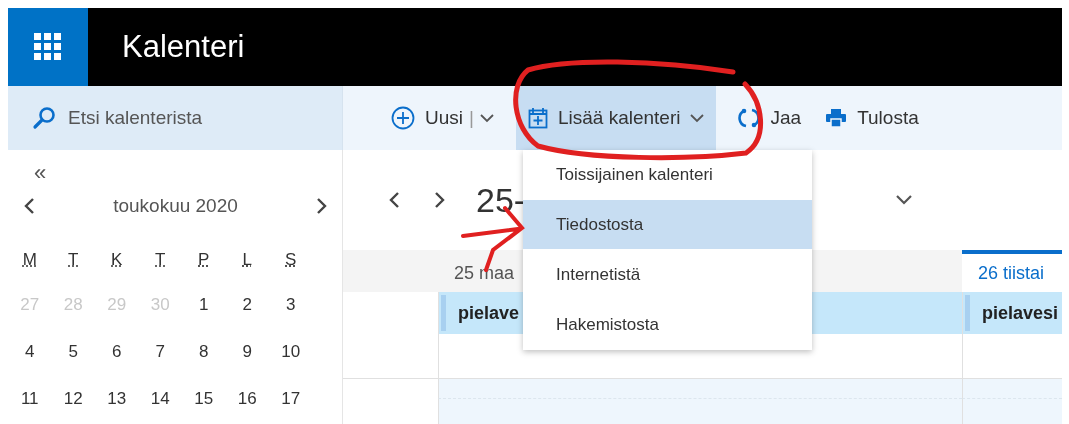 This screenshot has height=424, width=1069. What do you see at coordinates (204, 351) in the screenshot?
I see `day-number: 8` at bounding box center [204, 351].